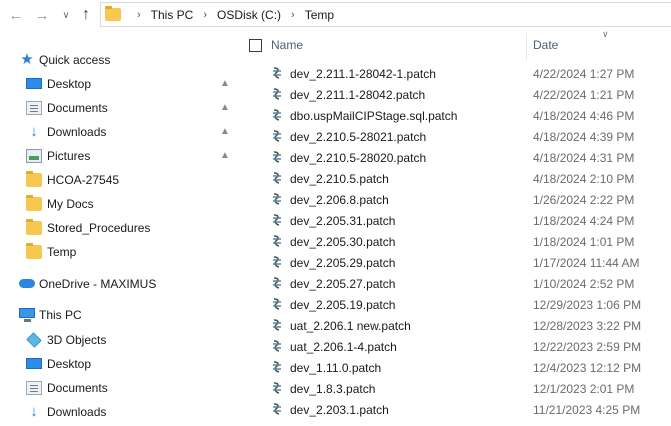 This screenshot has height=426, width=671. What do you see at coordinates (75, 60) in the screenshot?
I see `sidebar-item-label: Quick access` at bounding box center [75, 60].